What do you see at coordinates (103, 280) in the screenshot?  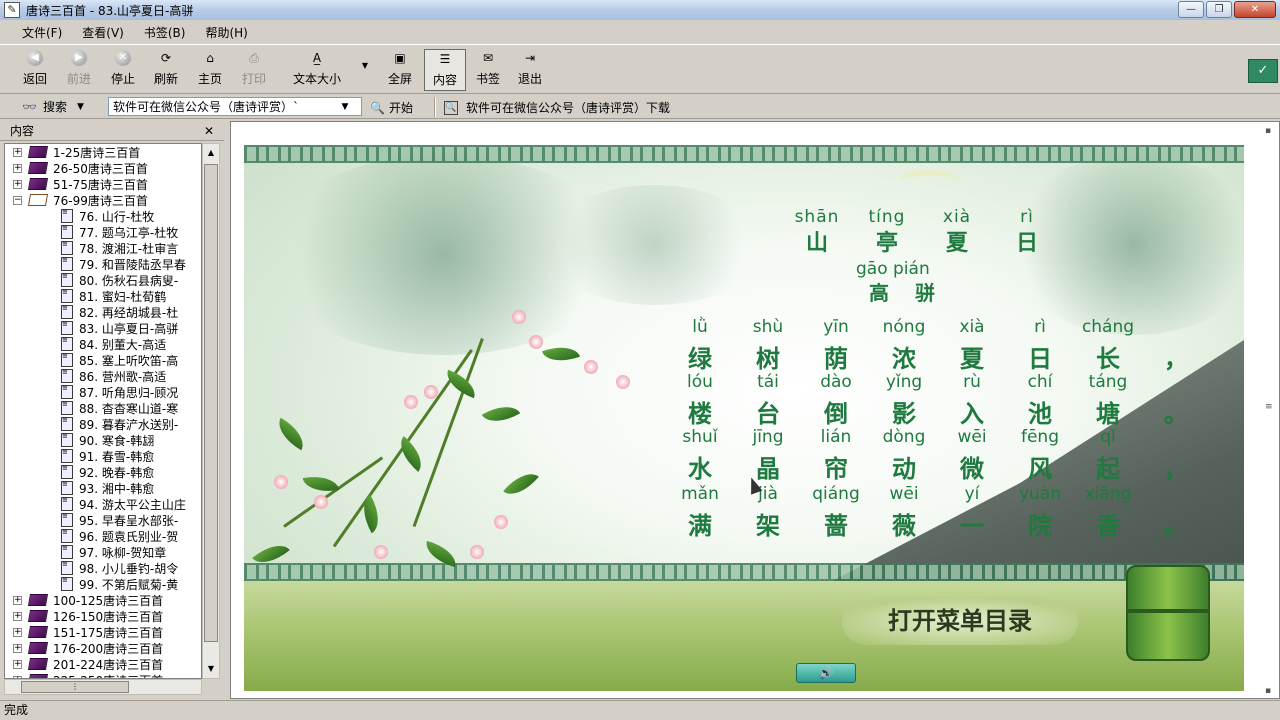 I see `tree-item: ≡ 80. 伤秋石县病叟-` at bounding box center [103, 280].